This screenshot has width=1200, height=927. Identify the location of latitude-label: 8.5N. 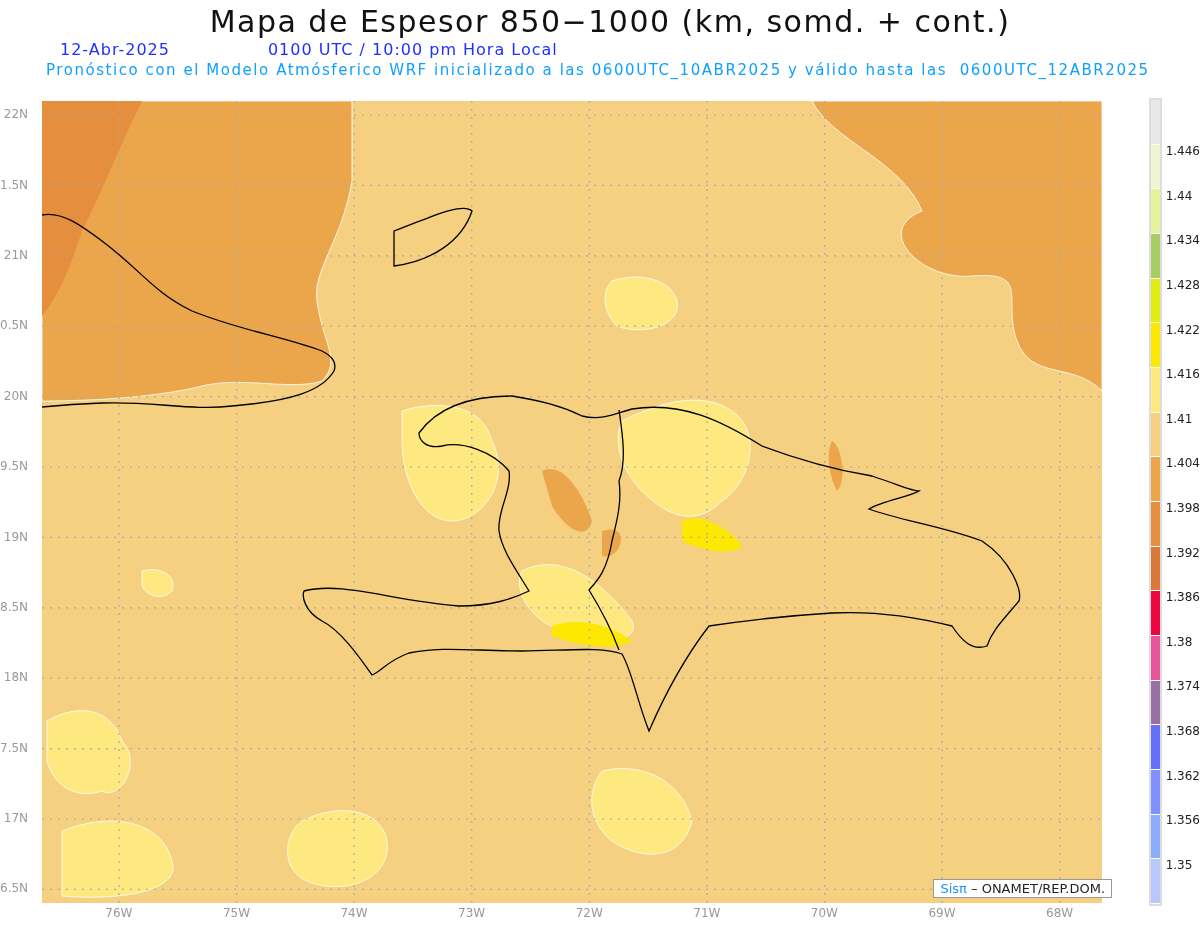
(14, 606).